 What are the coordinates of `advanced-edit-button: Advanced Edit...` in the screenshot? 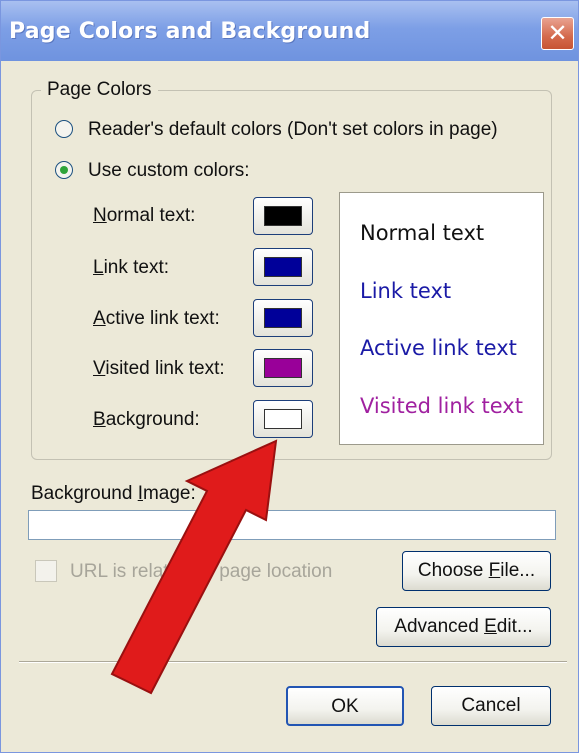 It's located at (463, 627).